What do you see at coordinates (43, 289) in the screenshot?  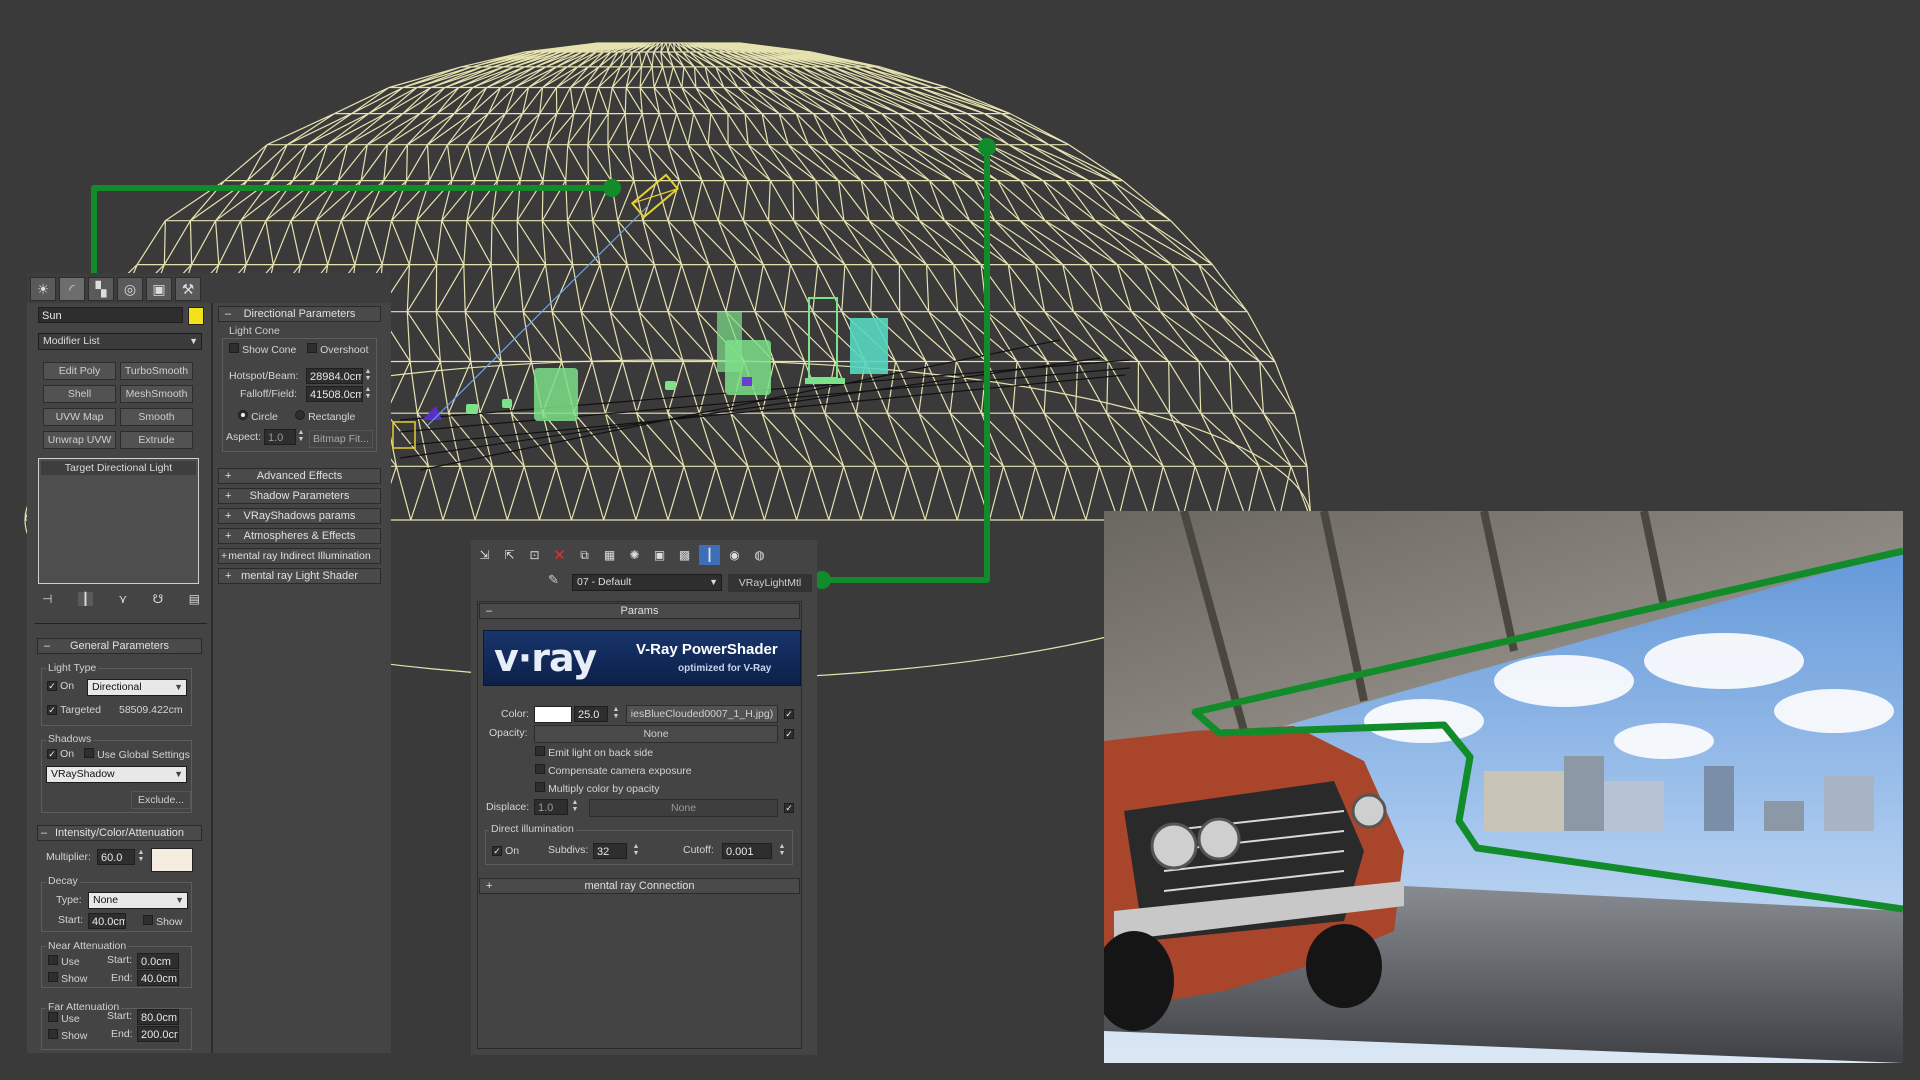 I see `create-icon: ☀` at bounding box center [43, 289].